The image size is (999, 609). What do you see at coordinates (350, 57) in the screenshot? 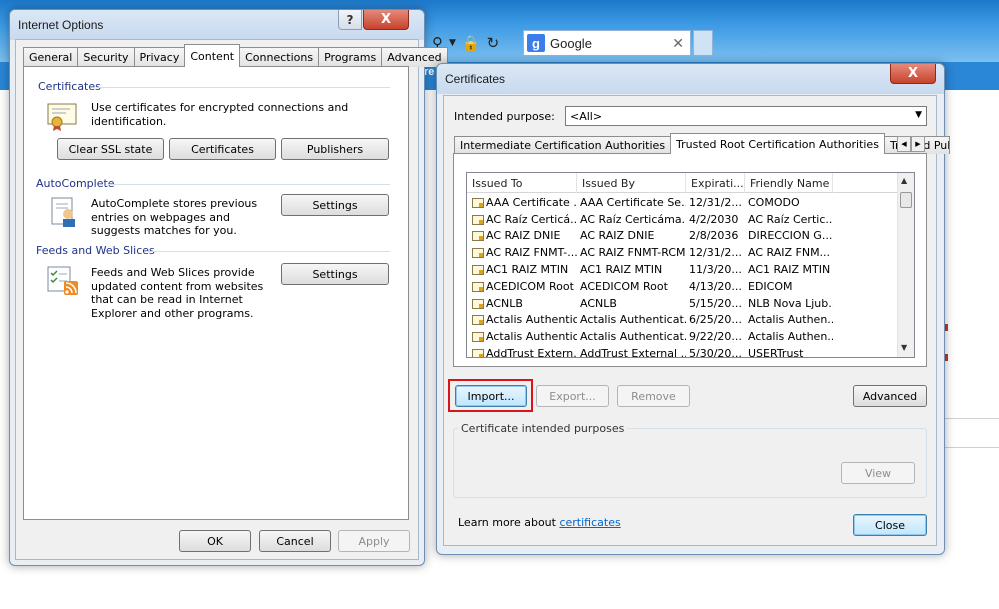
I see `tab-programs: Programs` at bounding box center [350, 57].